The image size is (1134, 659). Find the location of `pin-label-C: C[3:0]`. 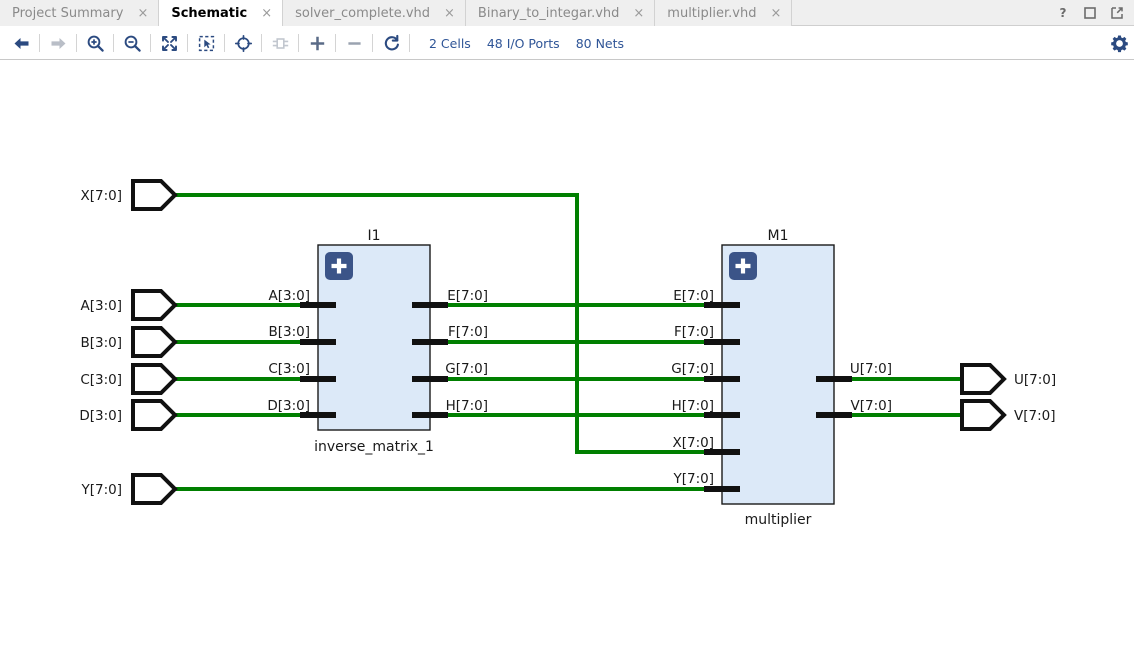

pin-label-C: C[3:0] is located at coordinates (289, 369).